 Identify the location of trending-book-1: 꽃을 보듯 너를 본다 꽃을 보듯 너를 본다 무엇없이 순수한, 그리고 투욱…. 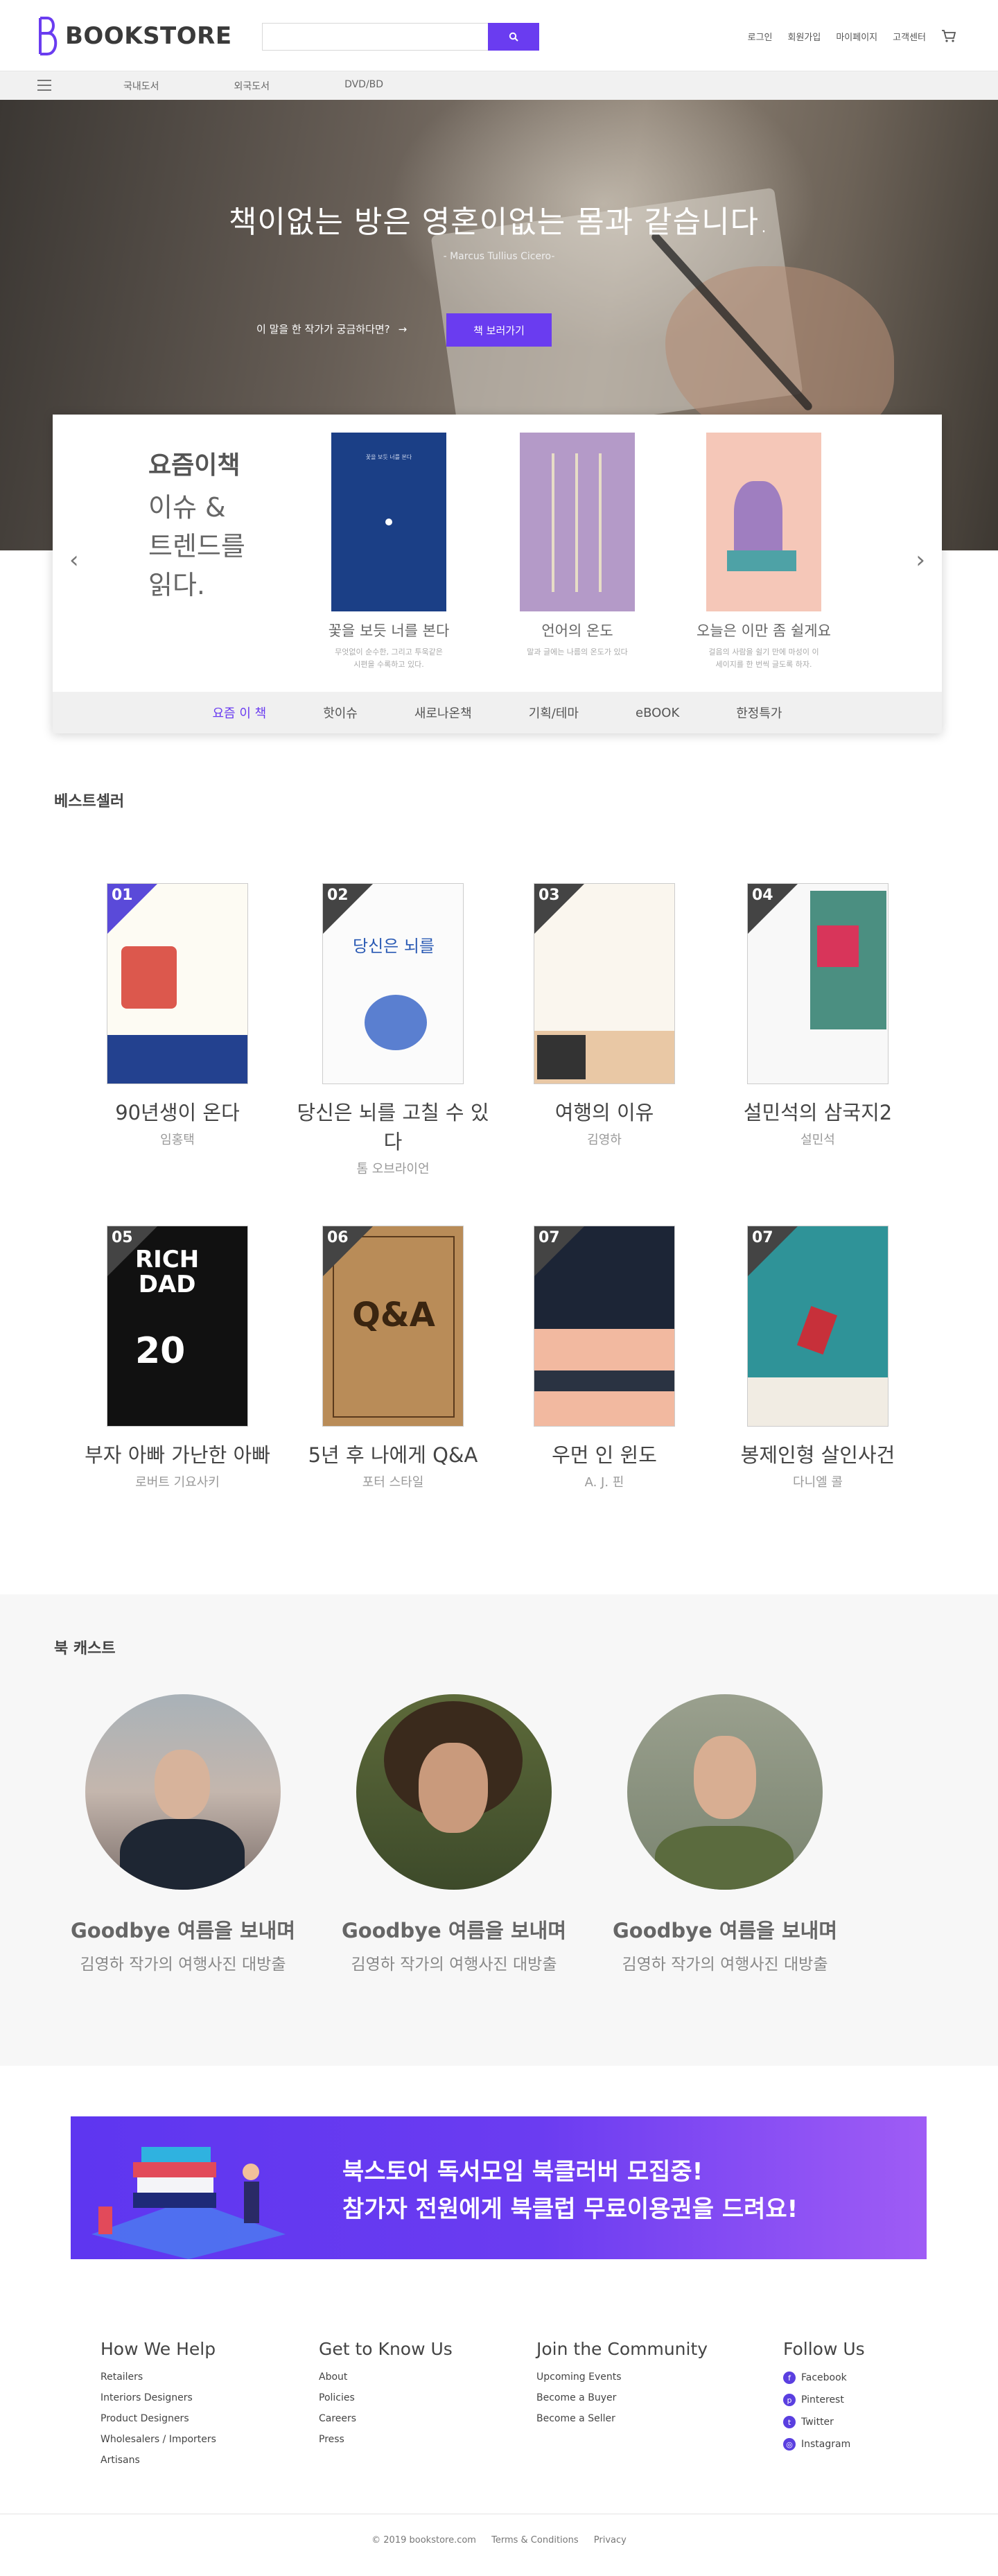
(389, 552).